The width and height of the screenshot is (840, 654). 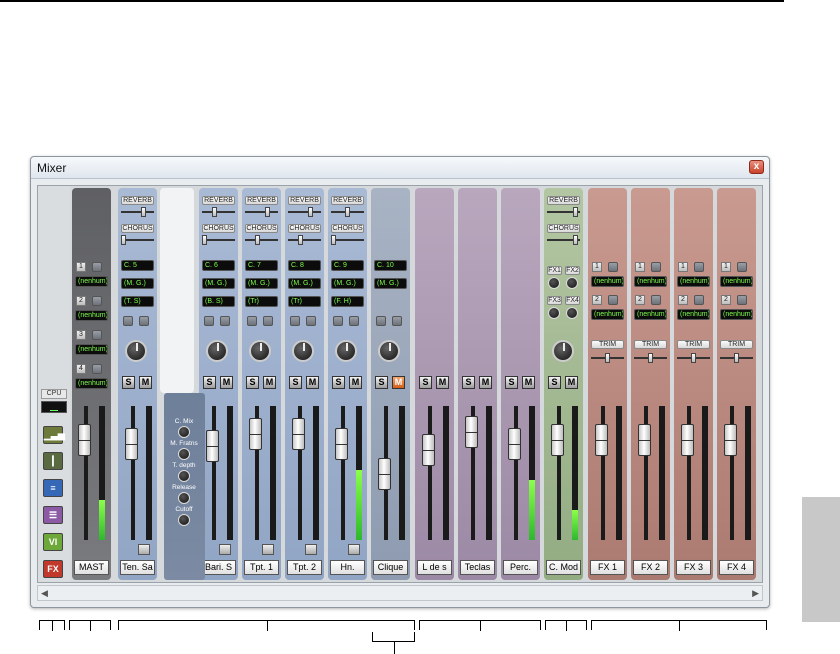 I want to click on meter-bars-icon: ▁▃▅, so click(x=54, y=435).